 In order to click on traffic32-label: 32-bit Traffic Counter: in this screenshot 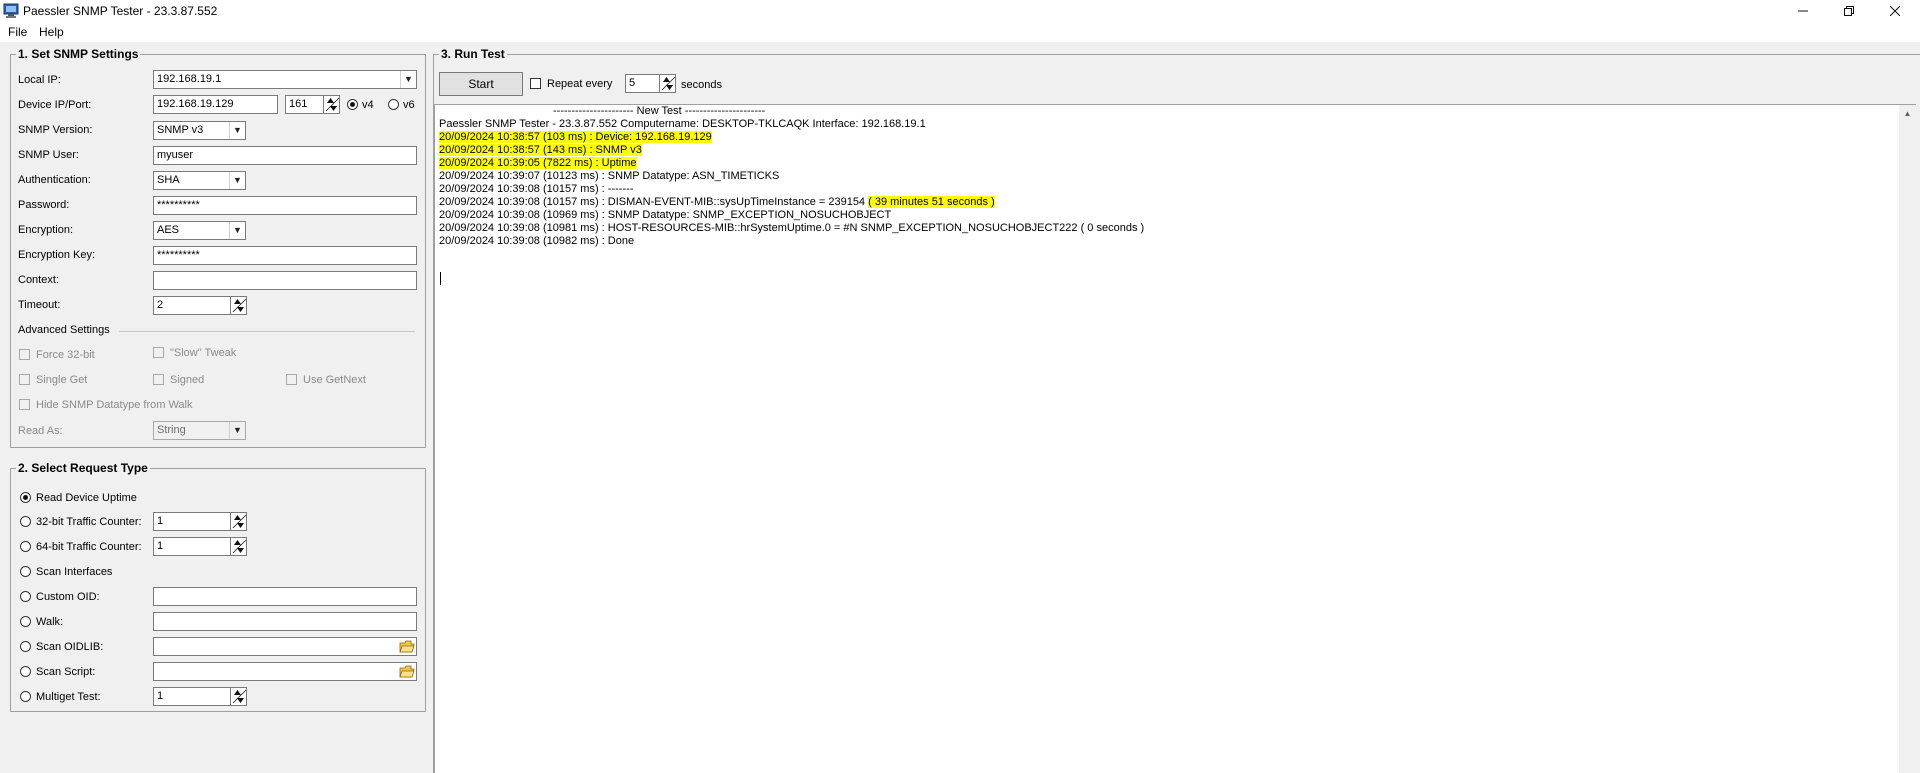, I will do `click(89, 522)`.